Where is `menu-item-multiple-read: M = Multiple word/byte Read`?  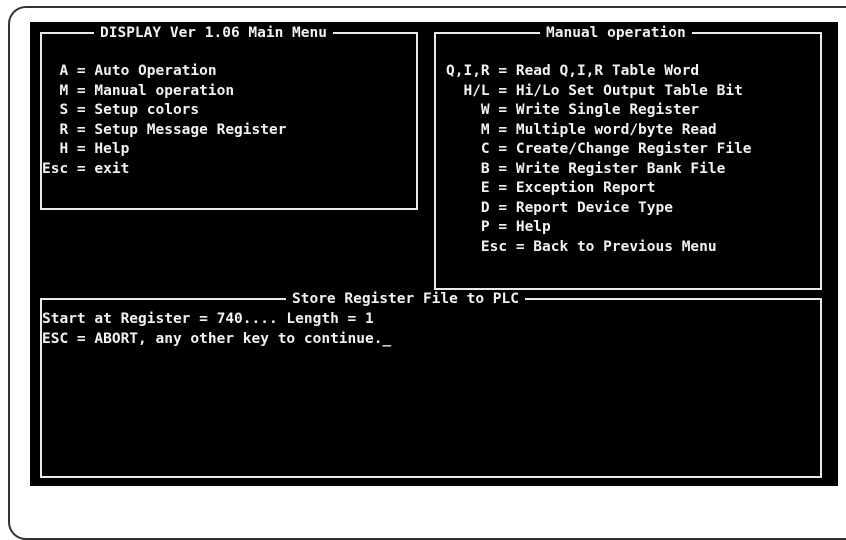
menu-item-multiple-read: M = Multiple word/byte Read is located at coordinates (599, 131).